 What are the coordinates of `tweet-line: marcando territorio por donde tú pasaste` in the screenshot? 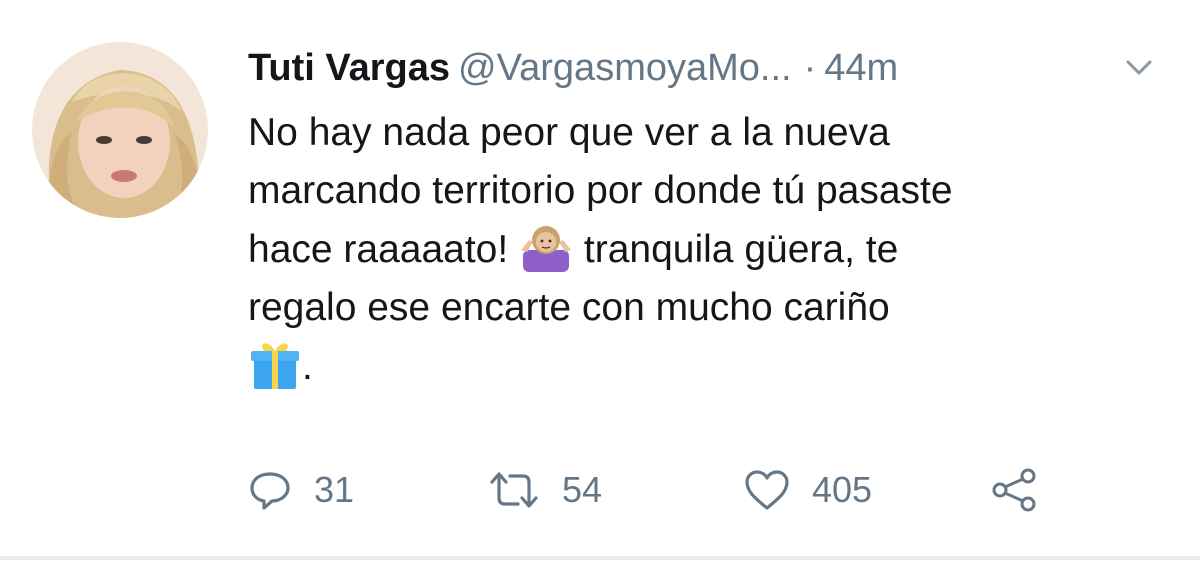 It's located at (600, 190).